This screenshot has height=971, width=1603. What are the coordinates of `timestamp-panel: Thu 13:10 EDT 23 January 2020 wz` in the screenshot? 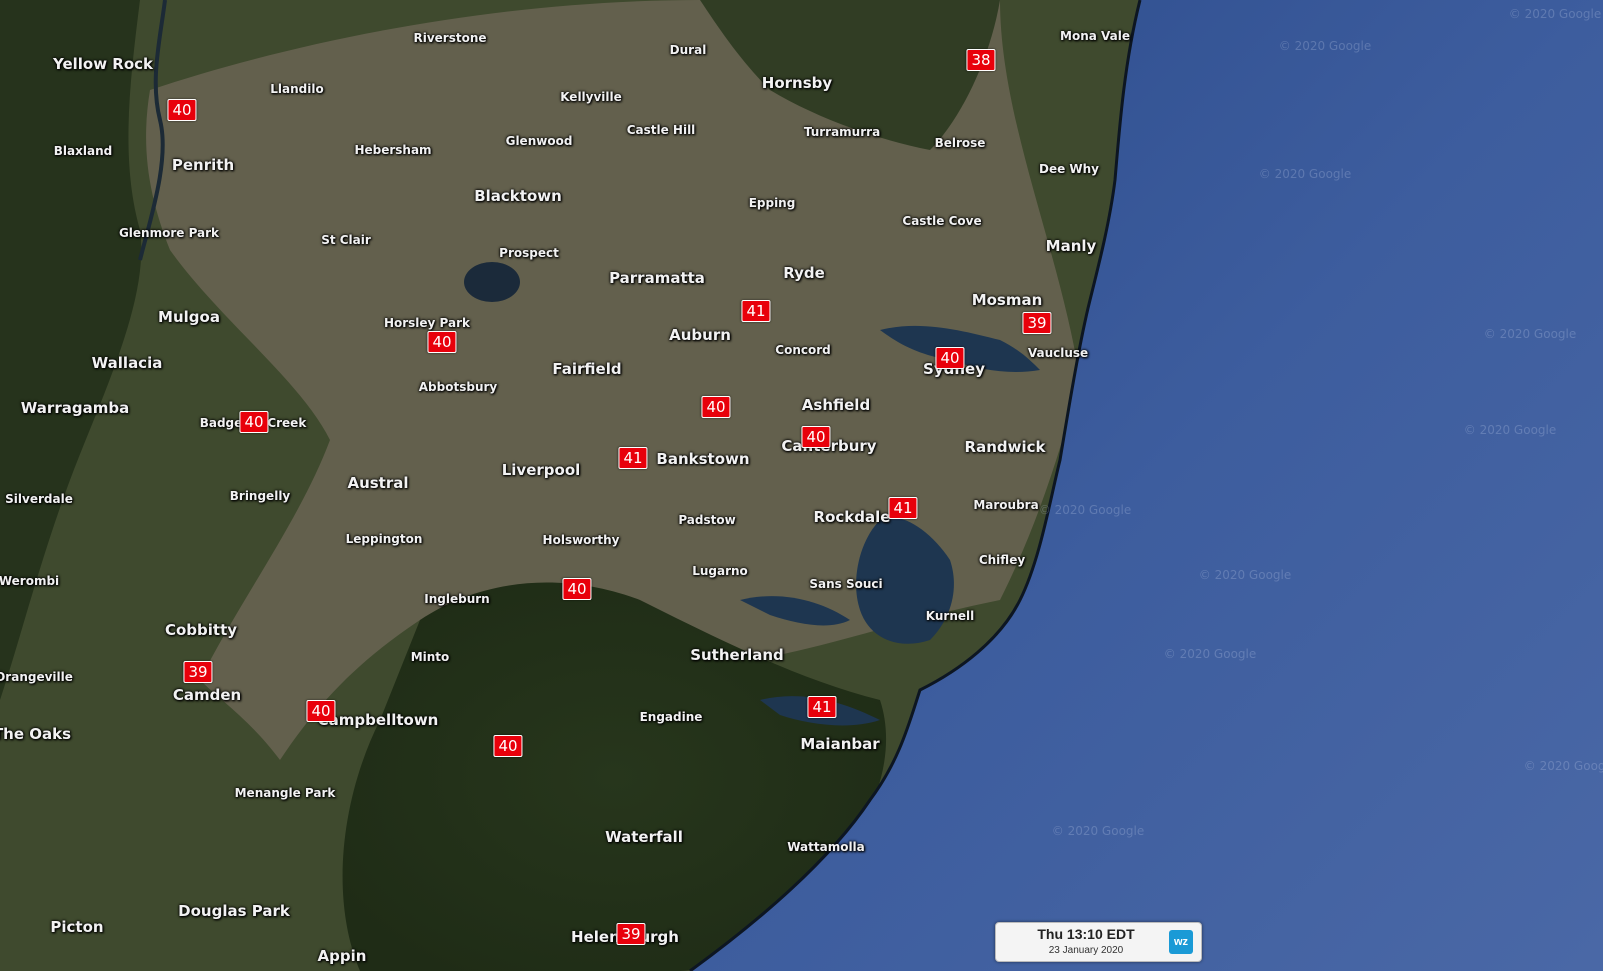 It's located at (1098, 942).